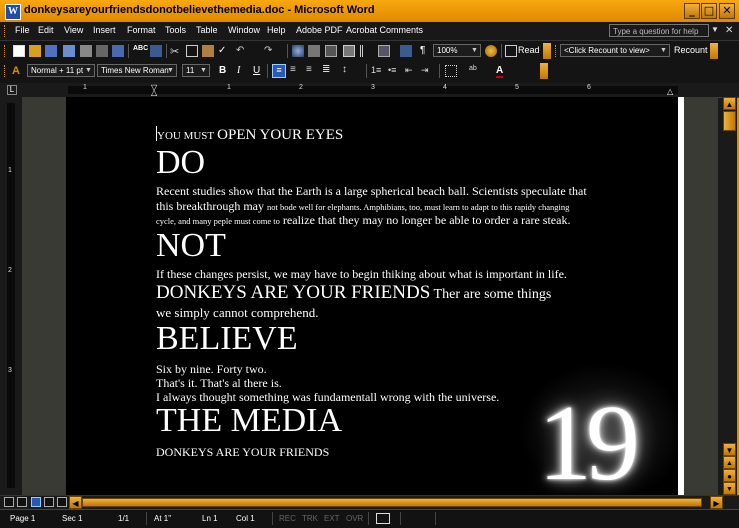 The height and width of the screenshot is (528, 739). Describe the element at coordinates (46, 30) in the screenshot. I see `menu-edit: Edit` at that location.